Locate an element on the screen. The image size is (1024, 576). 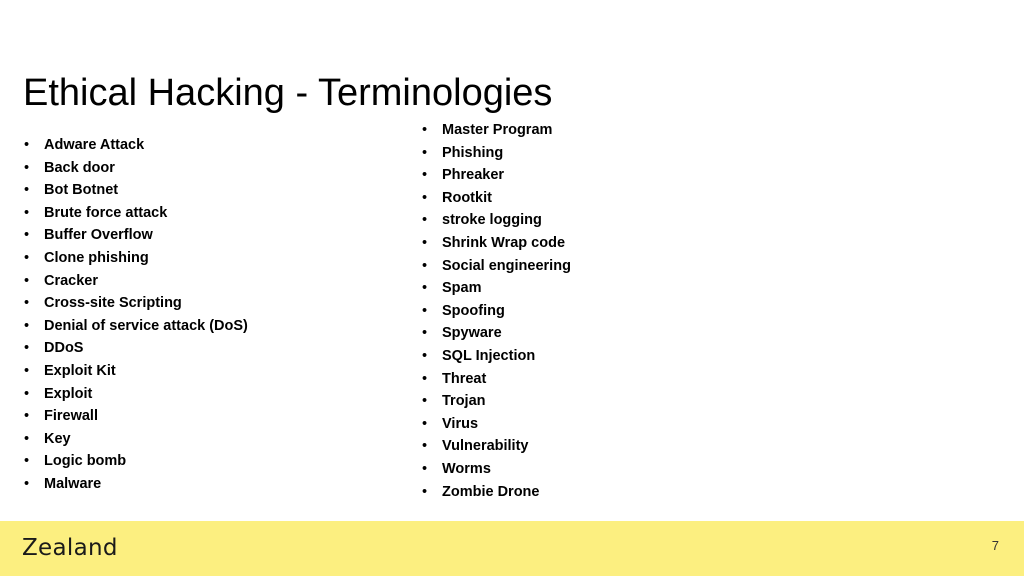
terminology-right-label: Zombie Drone is located at coordinates (491, 491).